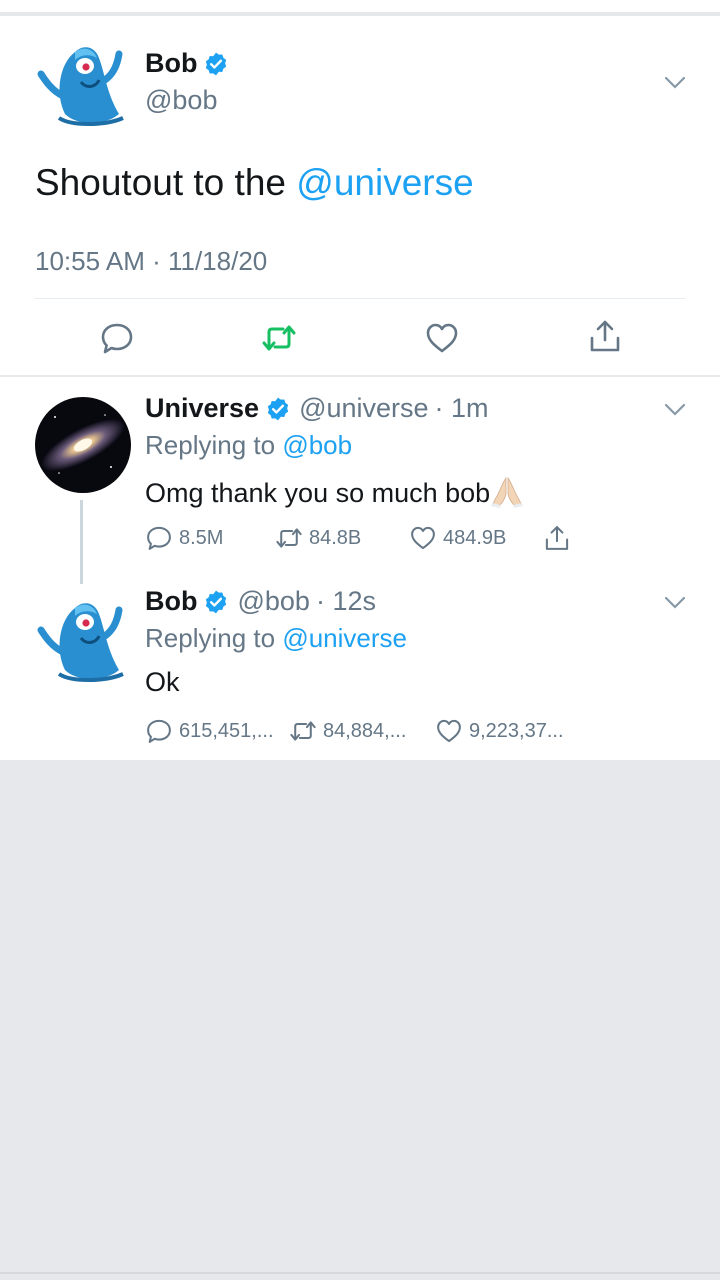  What do you see at coordinates (171, 63) in the screenshot?
I see `main-tweet-name: Bob` at bounding box center [171, 63].